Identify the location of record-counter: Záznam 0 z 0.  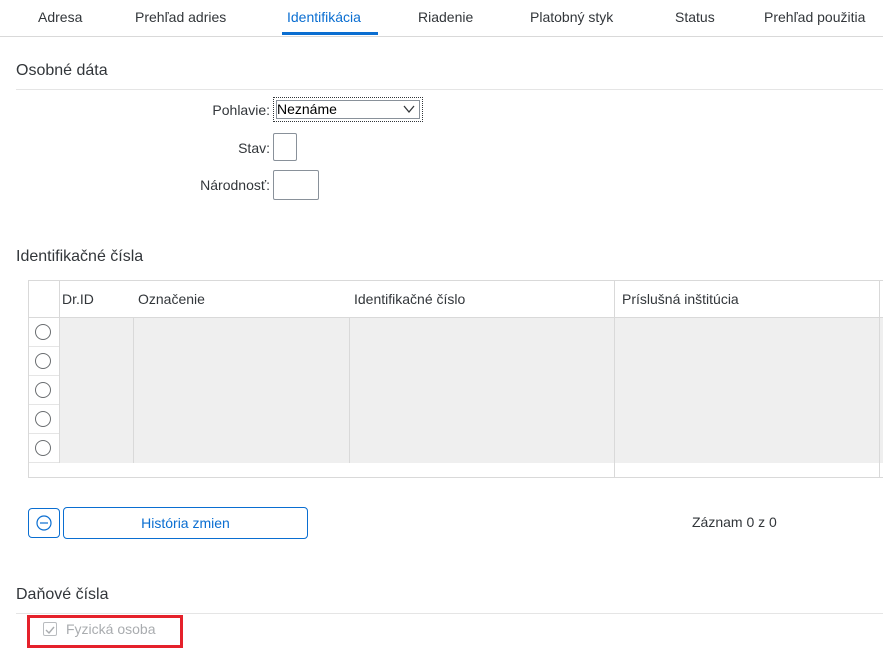
(734, 522).